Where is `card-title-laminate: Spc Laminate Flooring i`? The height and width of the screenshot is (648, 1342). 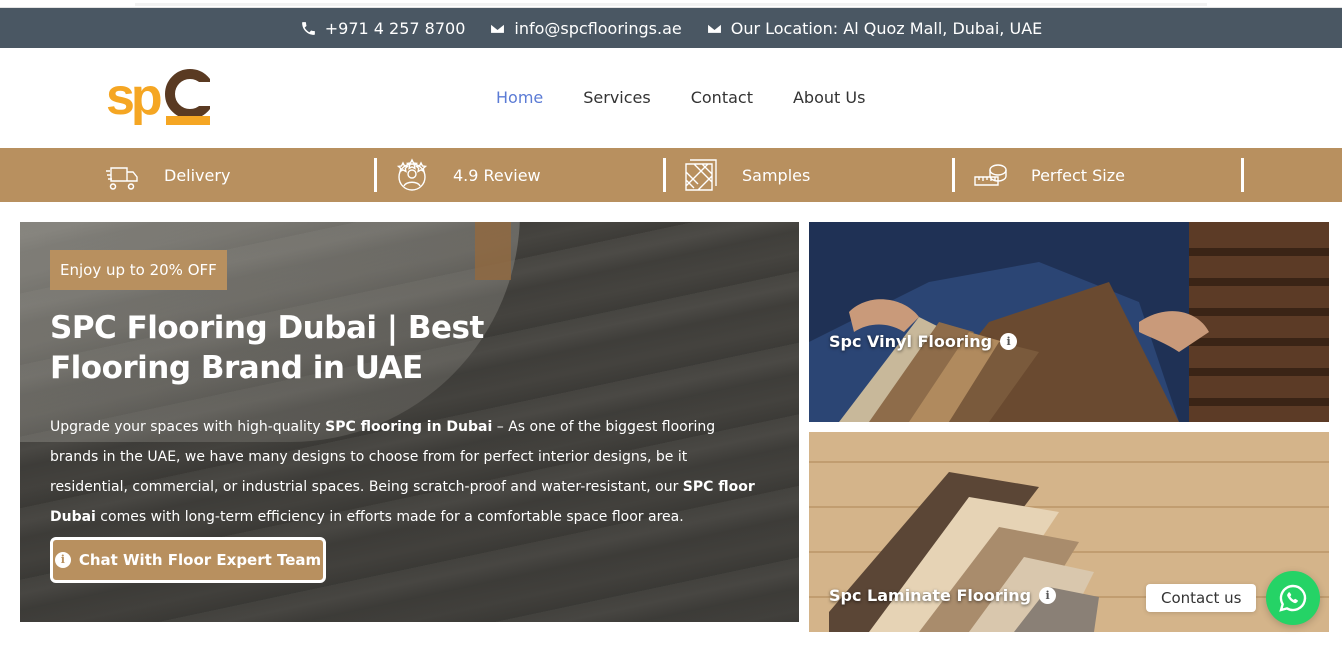
card-title-laminate: Spc Laminate Flooring i is located at coordinates (943, 595).